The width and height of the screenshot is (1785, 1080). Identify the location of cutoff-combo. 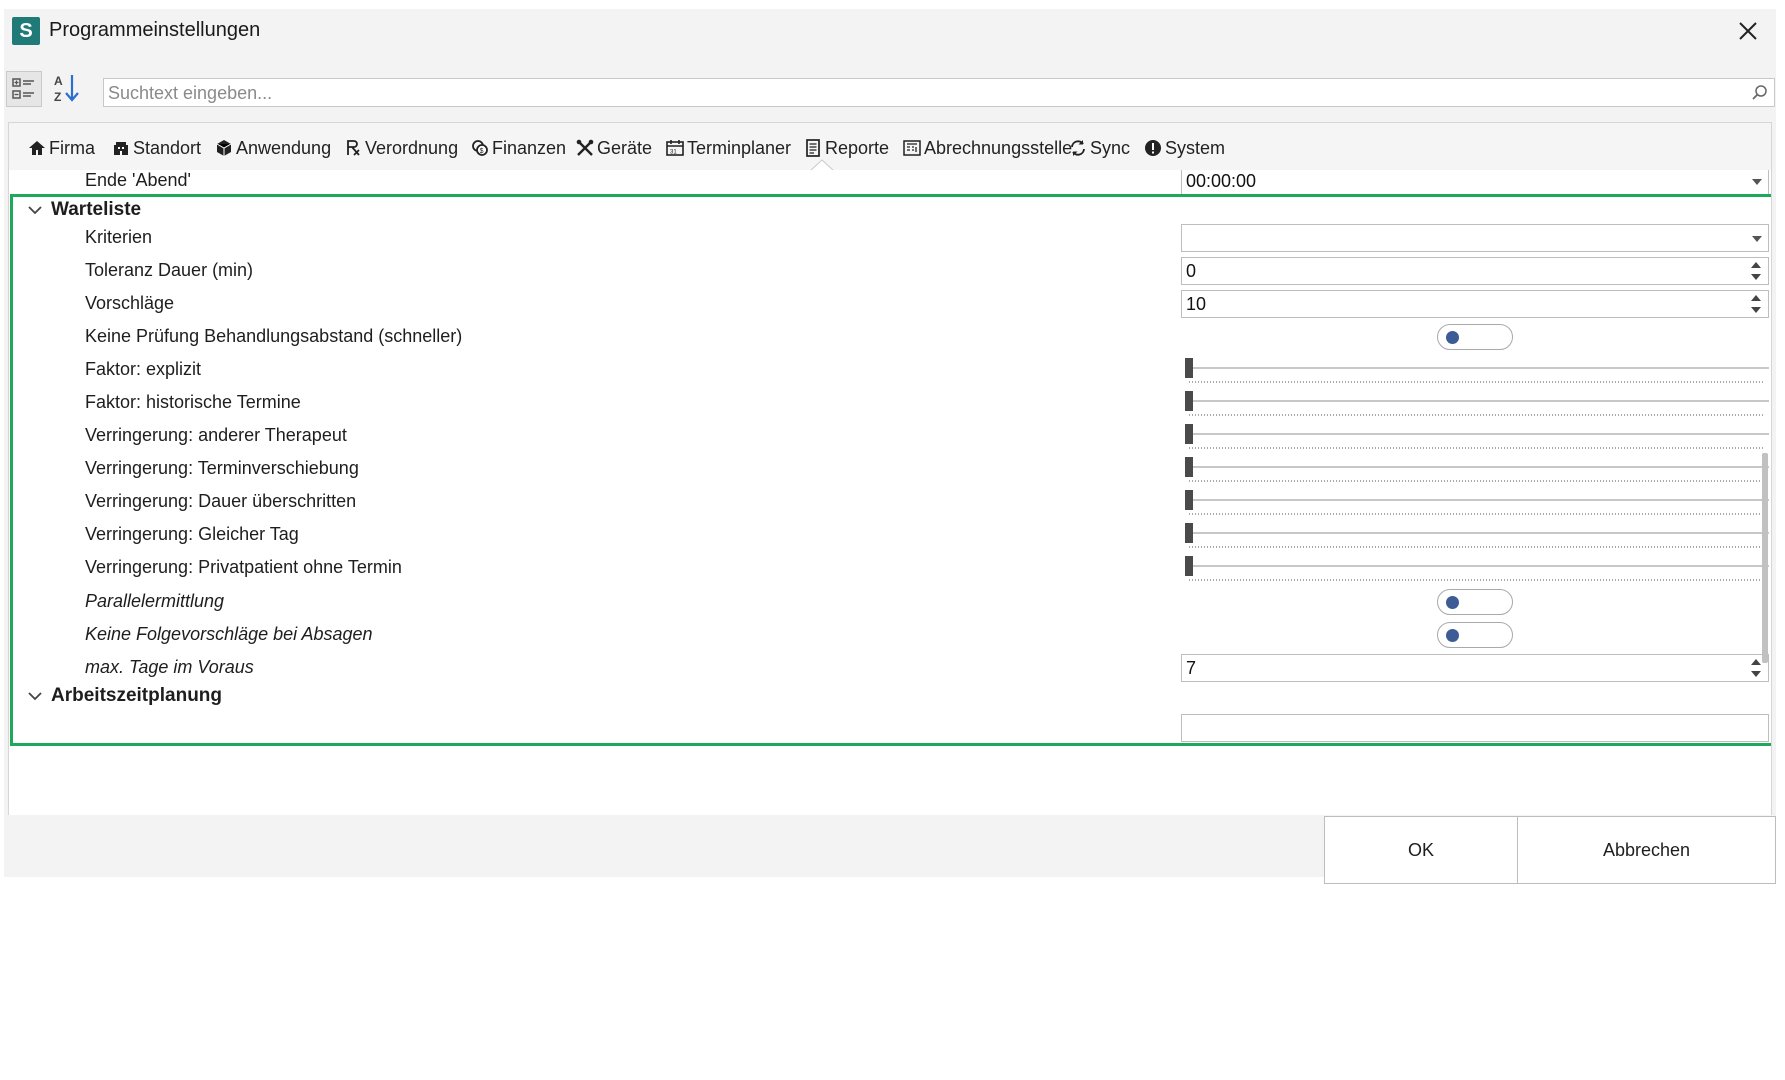
(1475, 728).